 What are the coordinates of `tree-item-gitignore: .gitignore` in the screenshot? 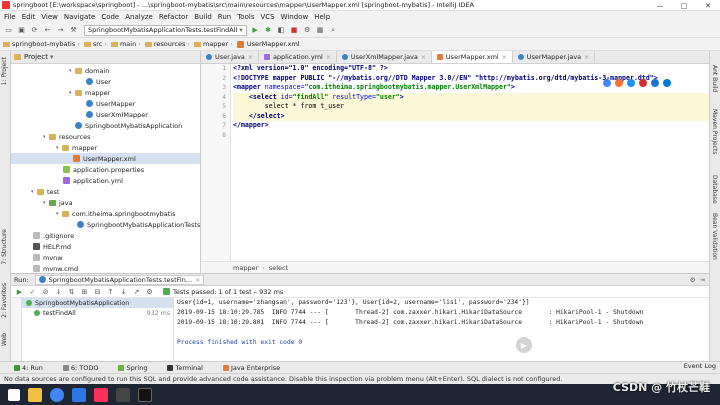 It's located at (53, 235).